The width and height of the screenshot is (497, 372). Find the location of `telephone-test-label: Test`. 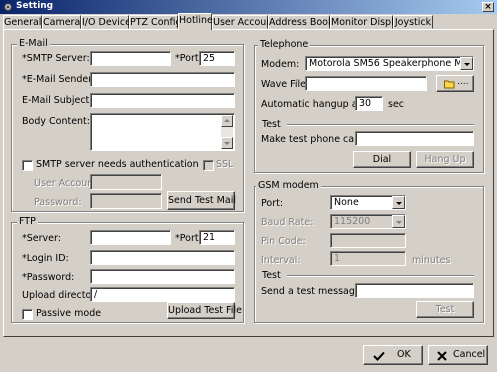

telephone-test-label: Test is located at coordinates (271, 124).